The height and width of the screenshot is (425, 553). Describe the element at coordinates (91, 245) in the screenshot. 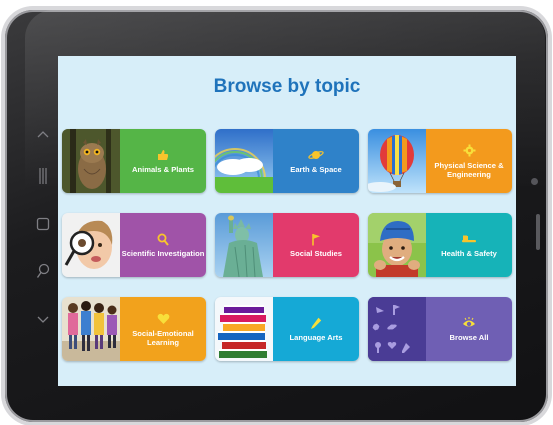

I see `child-magnifier-photo` at that location.